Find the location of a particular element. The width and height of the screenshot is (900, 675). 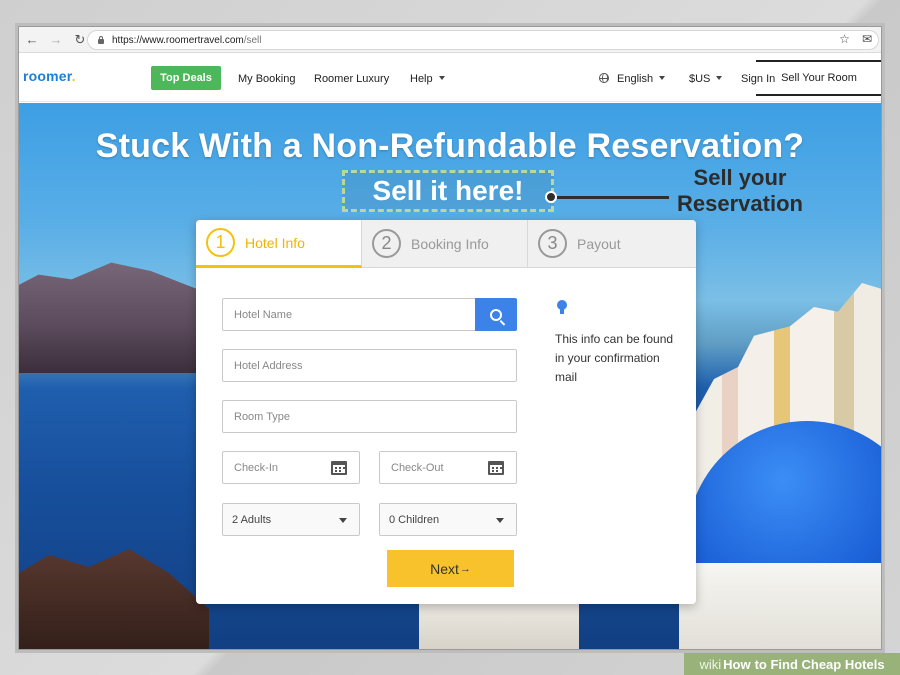

language-label: English is located at coordinates (635, 79).